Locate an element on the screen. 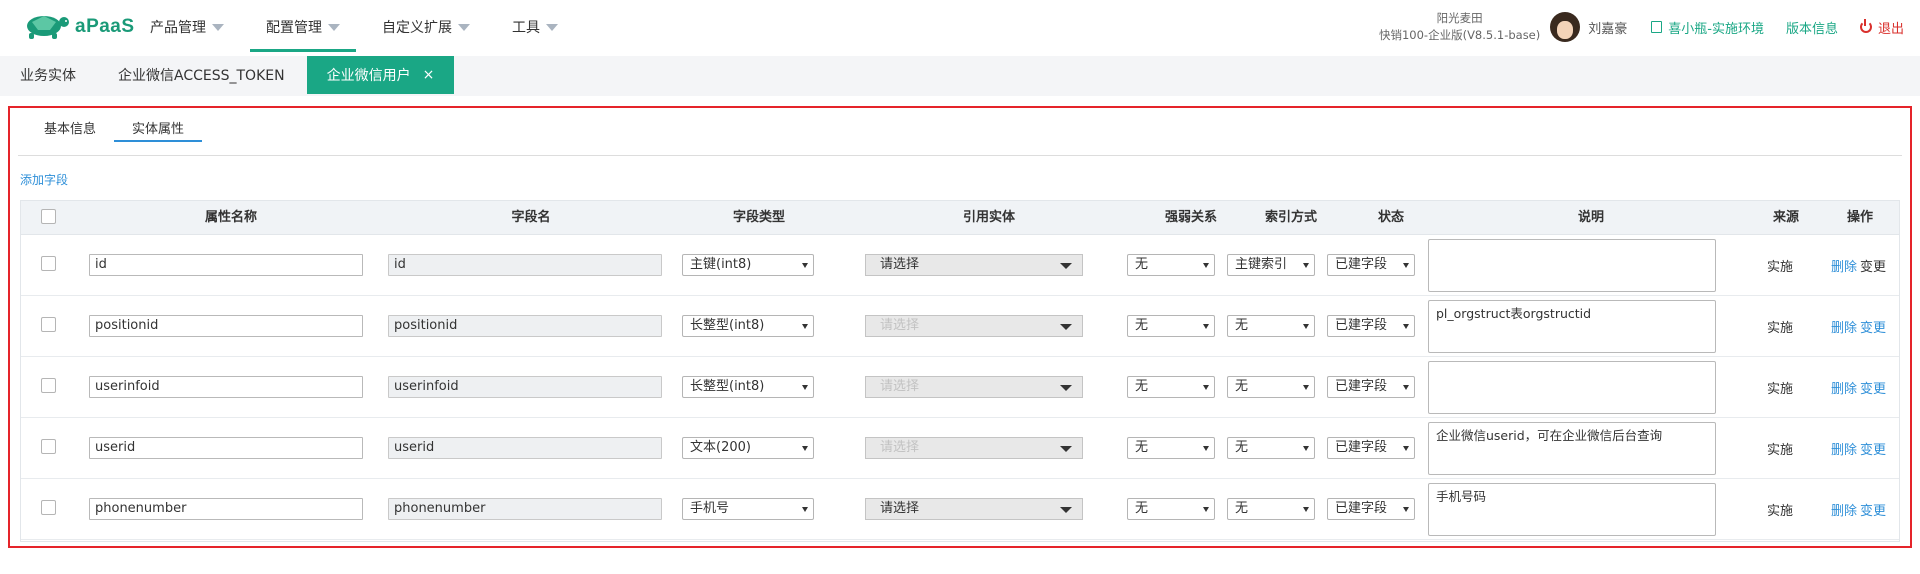 The image size is (1920, 574). tab-wechat-user: 企业微信用户 × is located at coordinates (380, 75).